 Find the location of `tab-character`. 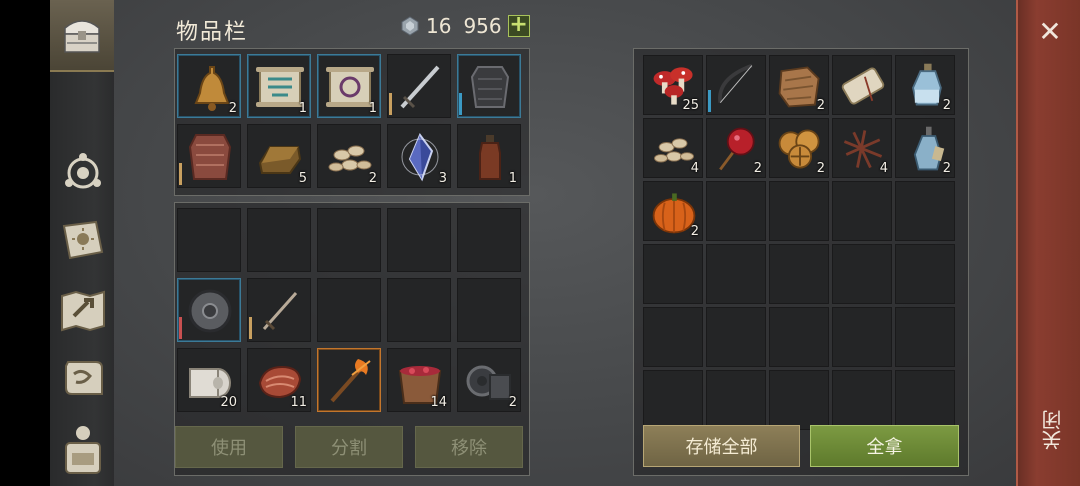

tab-character is located at coordinates (83, 451).